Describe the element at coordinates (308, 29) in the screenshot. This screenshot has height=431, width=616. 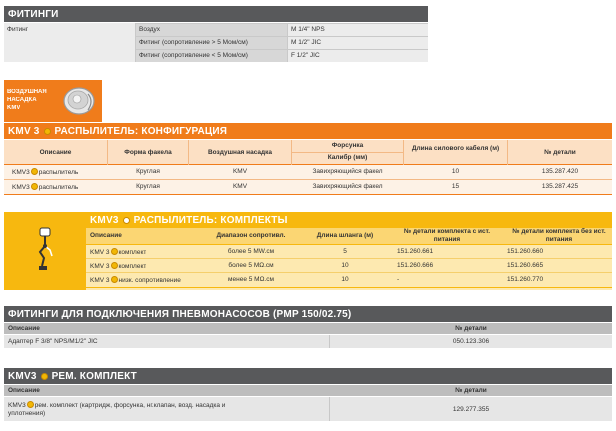
I see `fittings-row-value: M 1/4" NPS` at that location.